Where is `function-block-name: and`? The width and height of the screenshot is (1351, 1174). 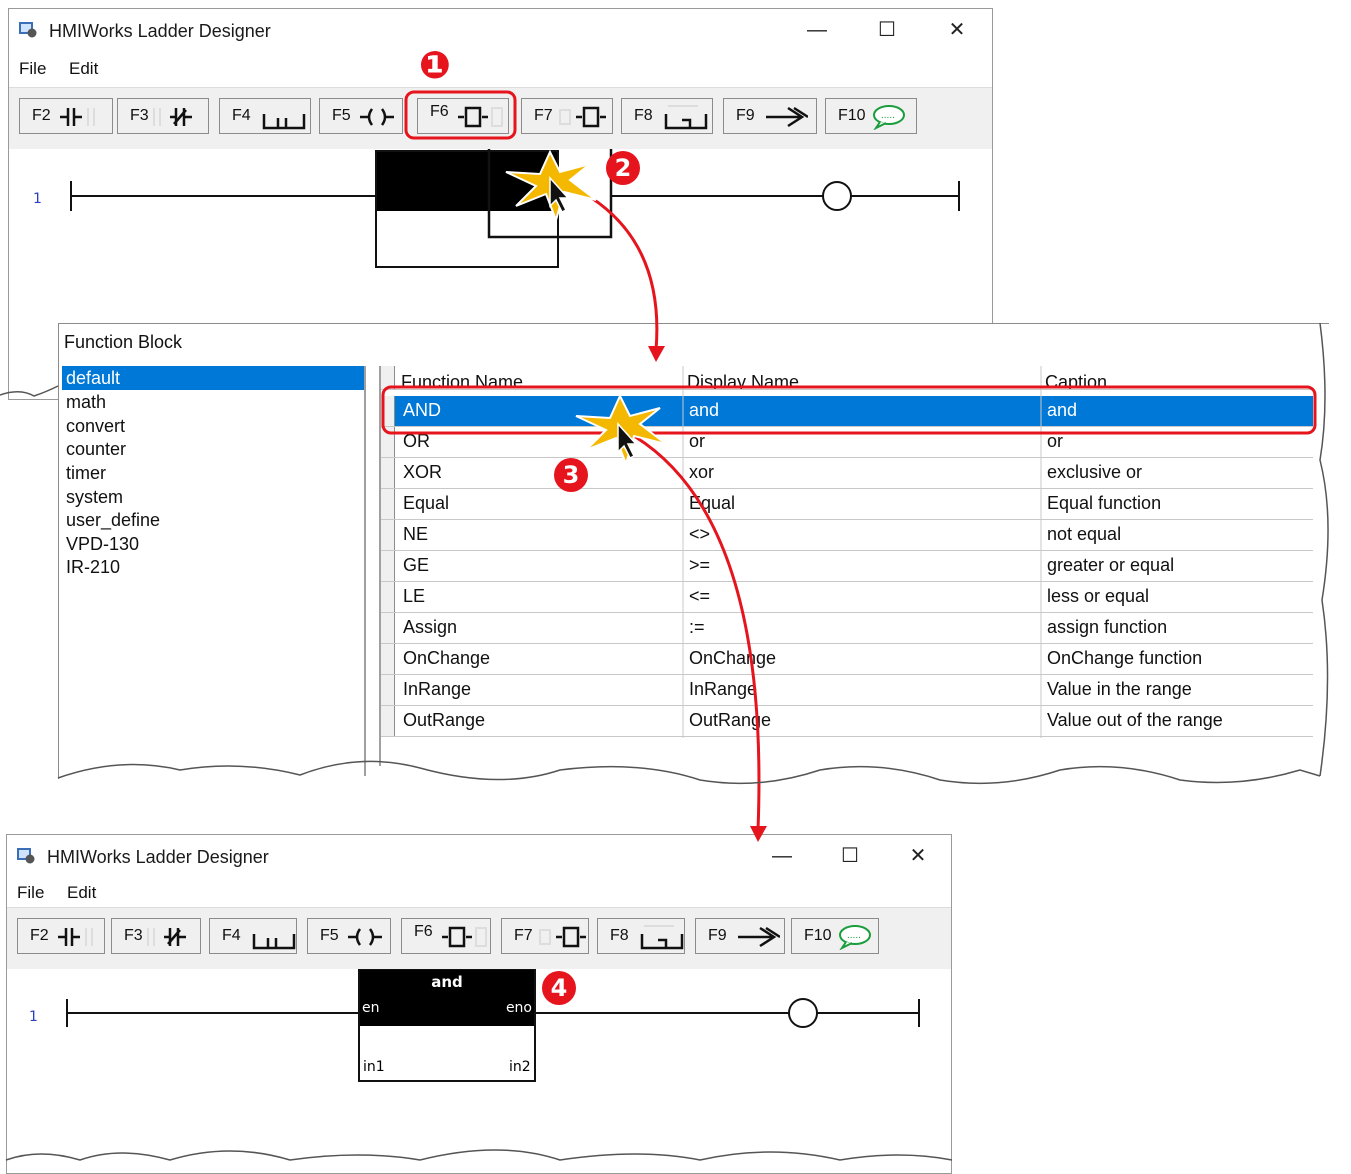
function-block-name: and is located at coordinates (447, 982).